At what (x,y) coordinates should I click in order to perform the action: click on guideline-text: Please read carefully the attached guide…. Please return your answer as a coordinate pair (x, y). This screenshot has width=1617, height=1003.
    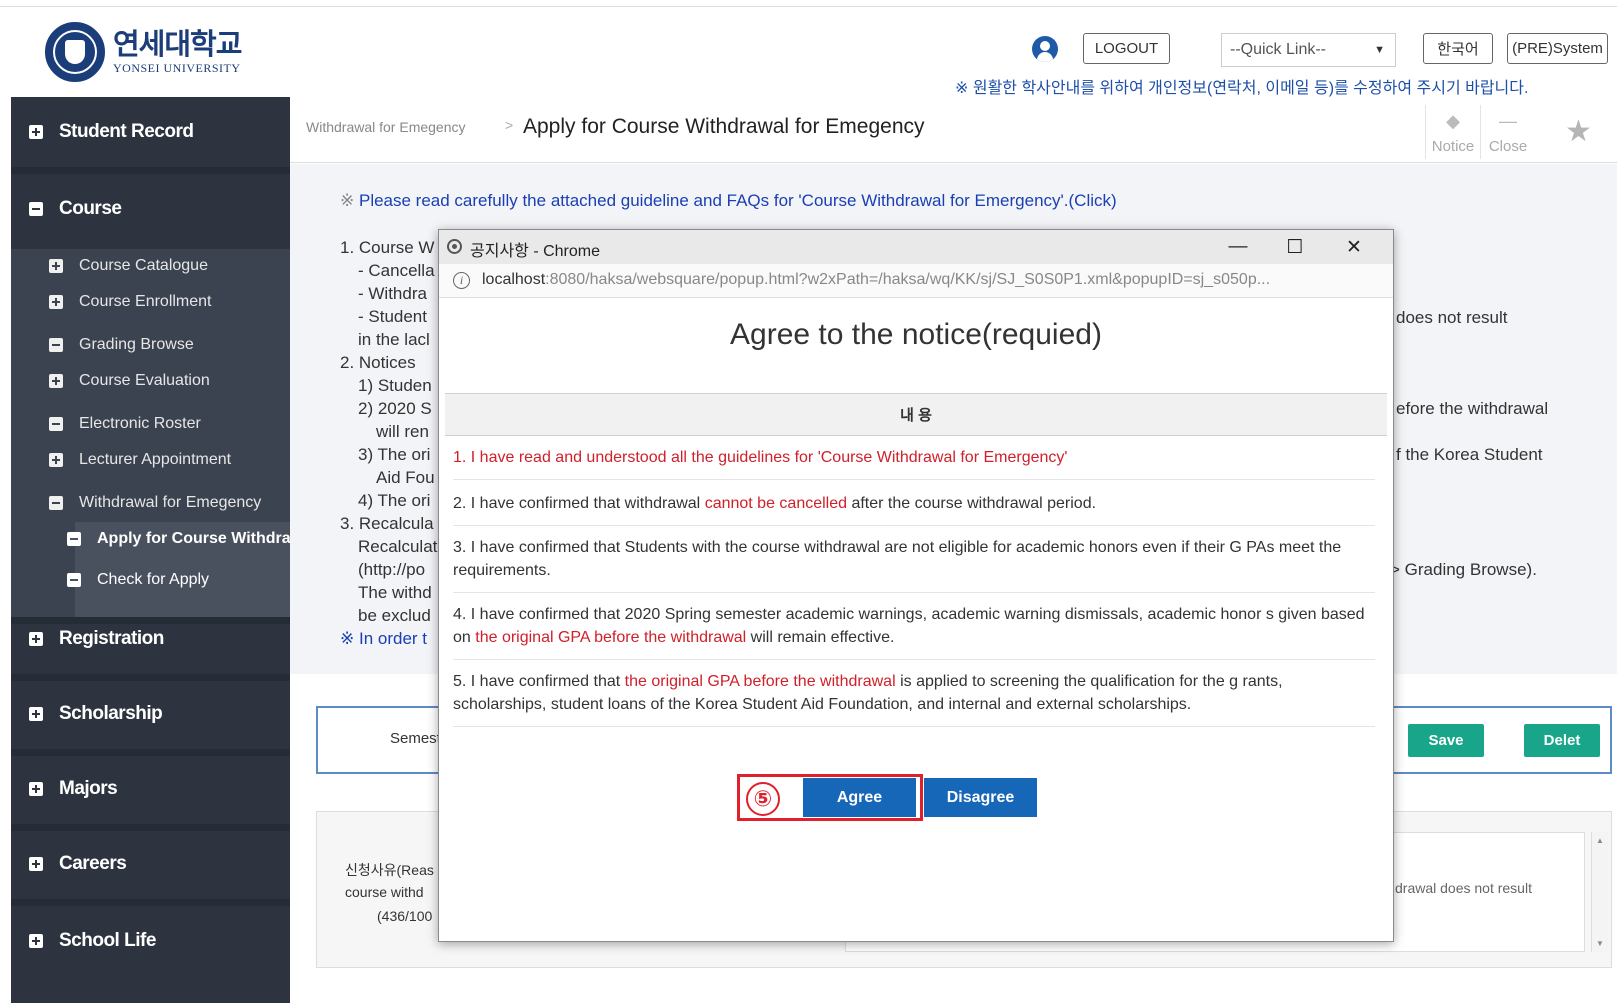
    Looking at the image, I should click on (737, 200).